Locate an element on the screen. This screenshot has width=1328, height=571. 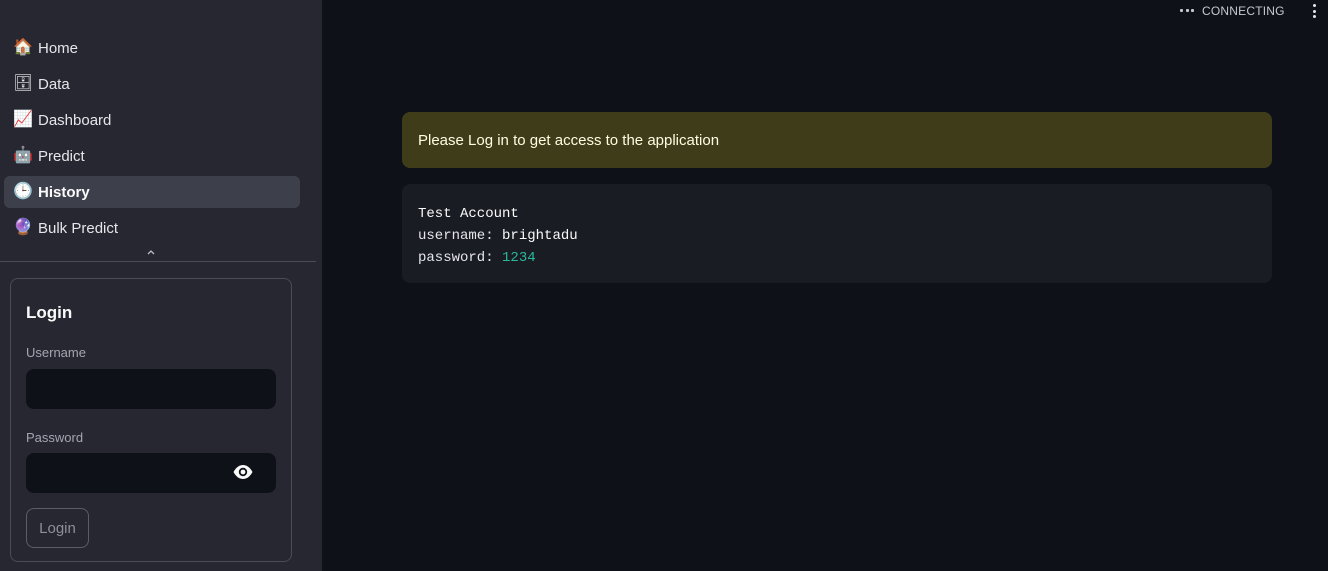
code-key: password: is located at coordinates (456, 258).